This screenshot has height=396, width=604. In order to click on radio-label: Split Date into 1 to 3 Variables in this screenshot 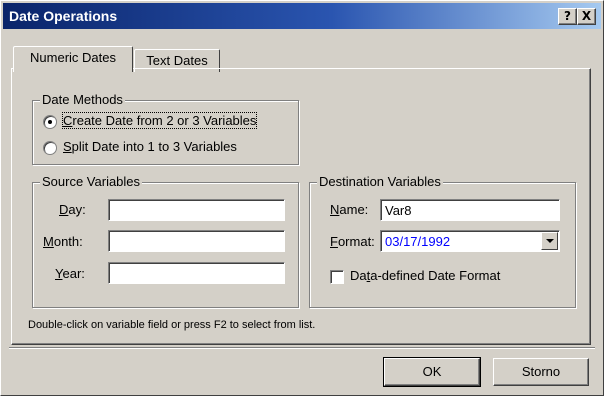, I will do `click(150, 146)`.